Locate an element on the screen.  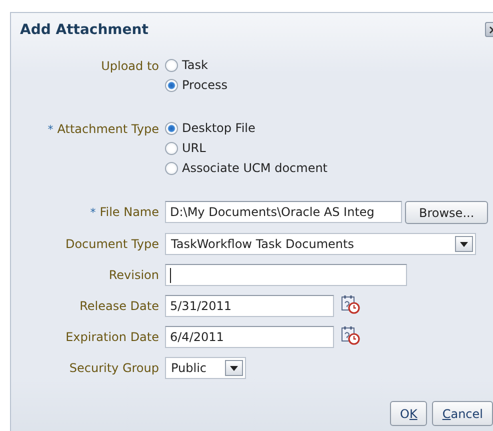
field-label: File Name is located at coordinates (129, 212).